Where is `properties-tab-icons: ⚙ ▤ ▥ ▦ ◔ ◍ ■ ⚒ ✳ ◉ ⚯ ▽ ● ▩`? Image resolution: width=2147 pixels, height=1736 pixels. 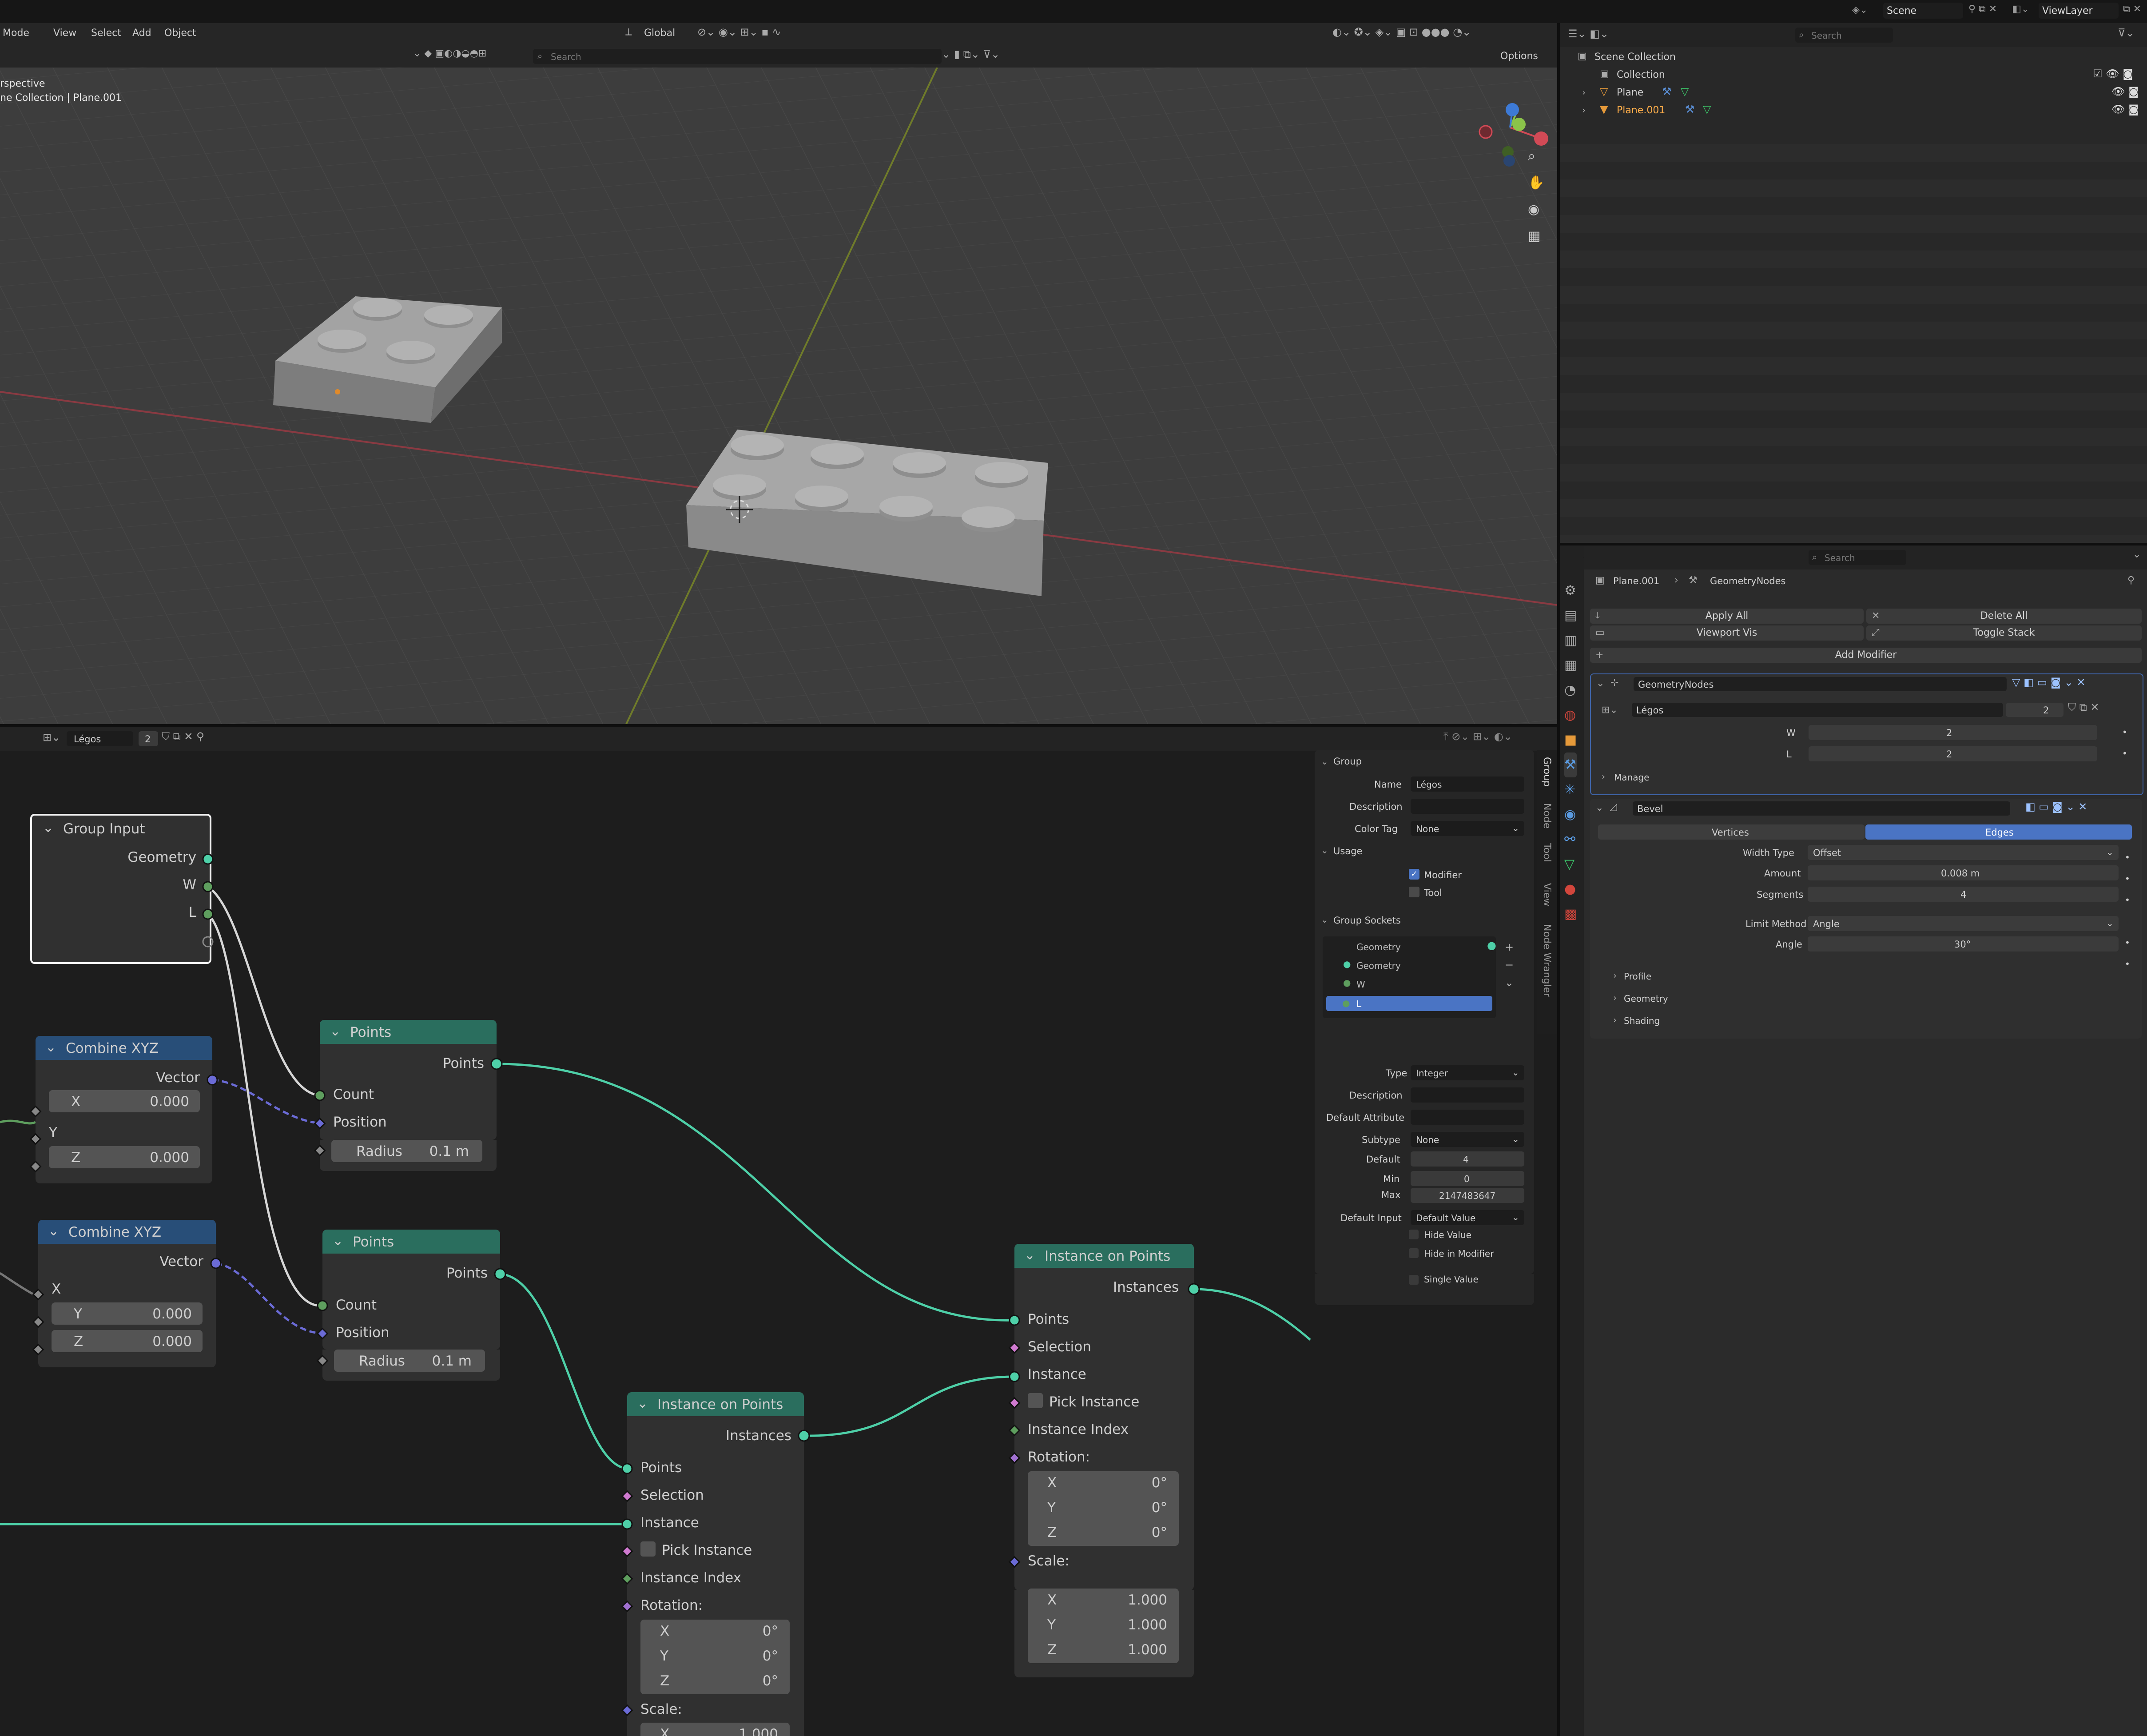 properties-tab-icons: ⚙ ▤ ▥ ▦ ◔ ◍ ■ ⚒ ✳ ◉ ⚯ ▽ ● ▩ is located at coordinates (1571, 752).